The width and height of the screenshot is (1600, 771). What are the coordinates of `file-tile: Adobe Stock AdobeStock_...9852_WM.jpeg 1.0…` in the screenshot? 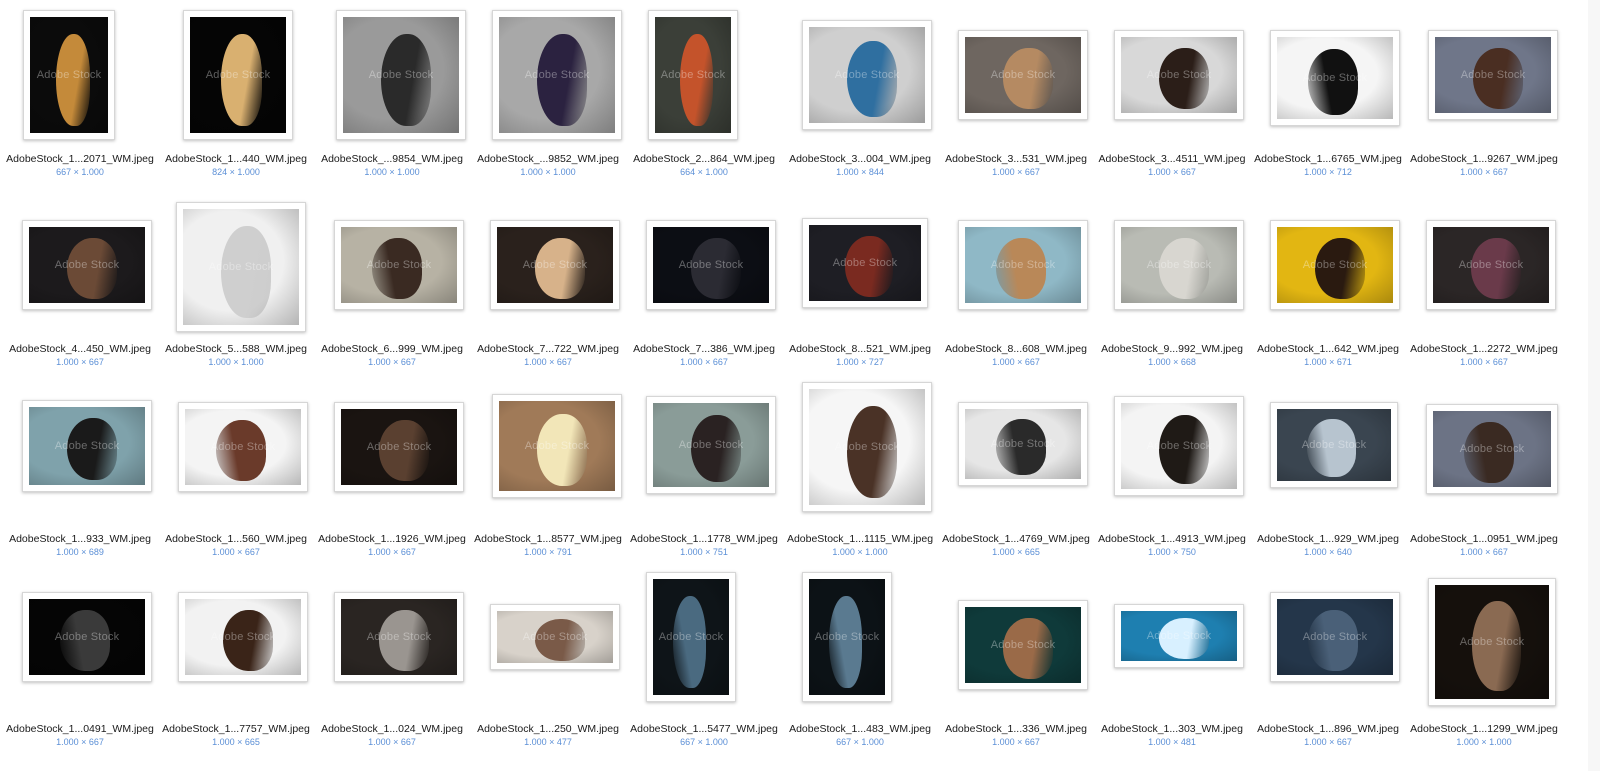 It's located at (548, 97).